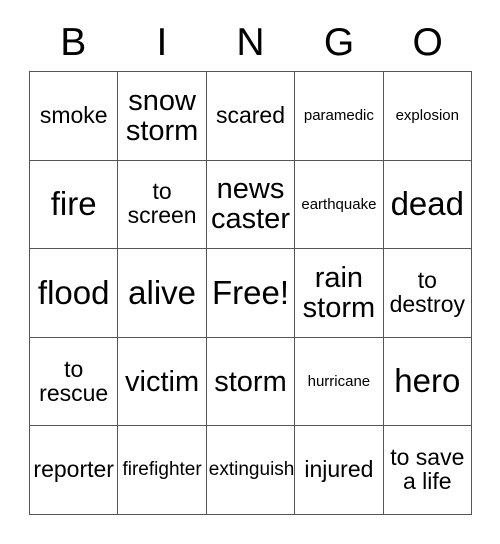 The height and width of the screenshot is (544, 500). I want to click on bingo-cell-label: to screen, so click(162, 203).